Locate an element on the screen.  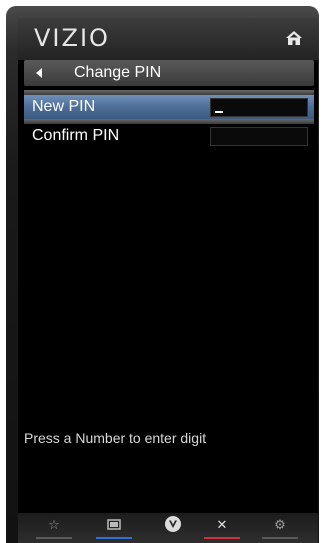
text-cursor is located at coordinates (219, 112).